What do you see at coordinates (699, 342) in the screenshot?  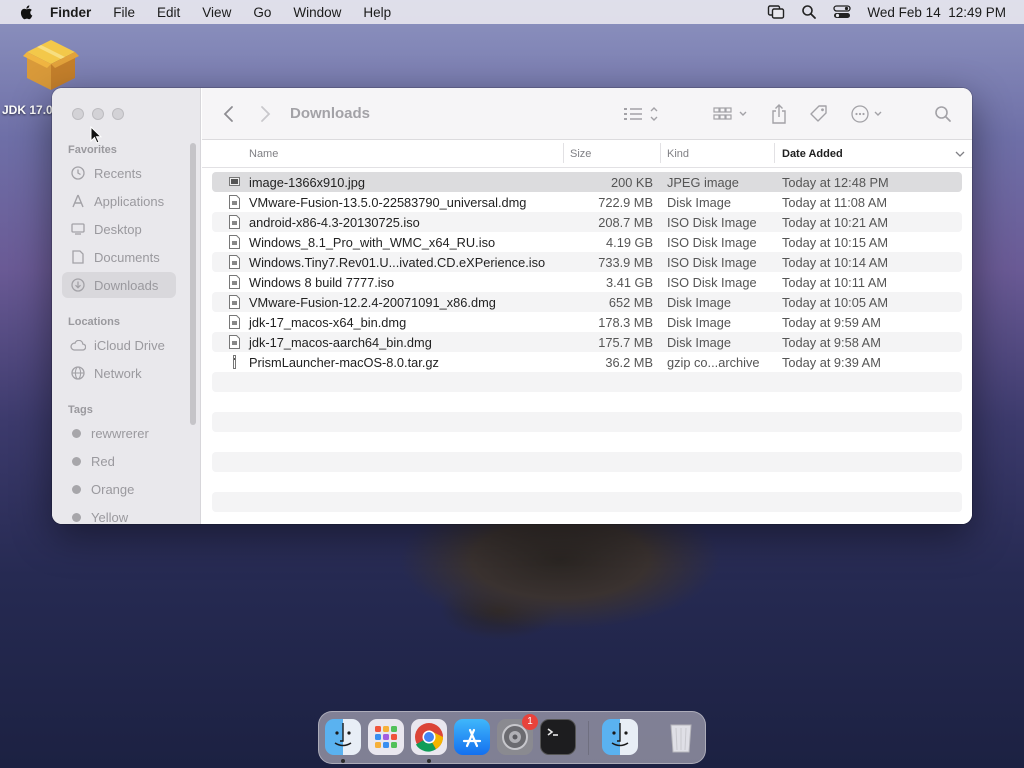 I see `file-kind: Disk Image` at bounding box center [699, 342].